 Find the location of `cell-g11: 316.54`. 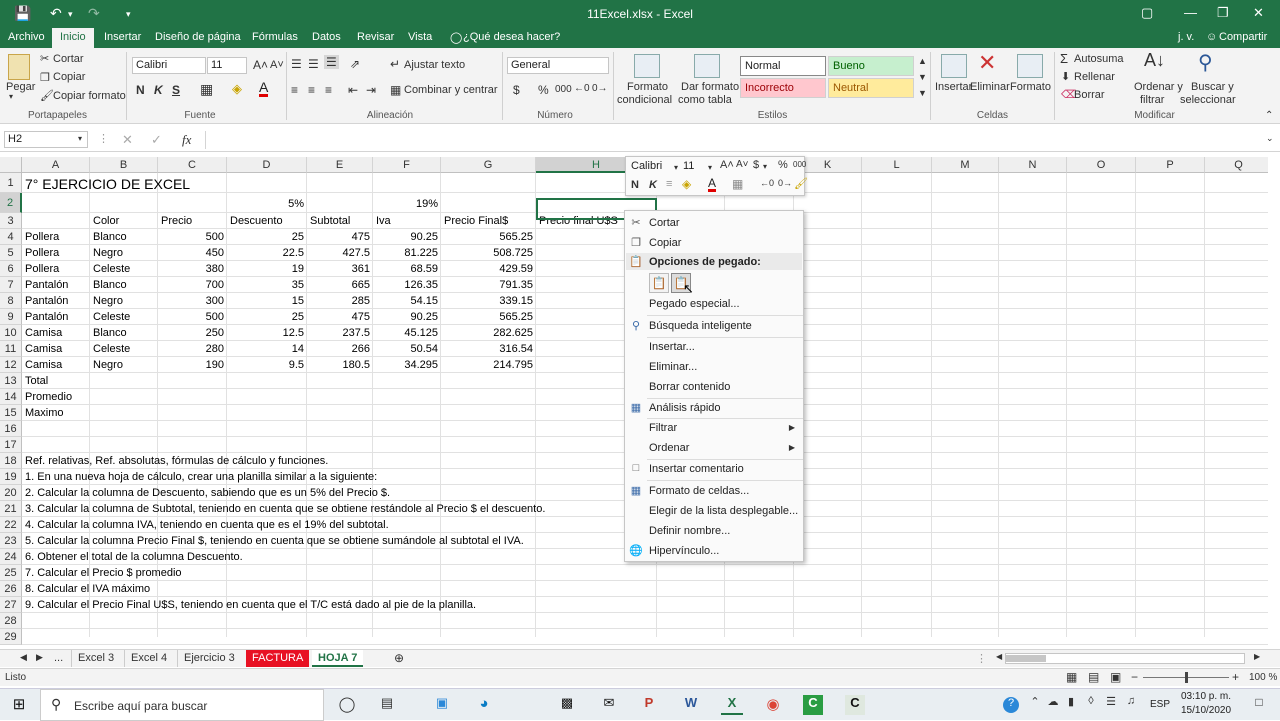

cell-g11: 316.54 is located at coordinates (487, 349).